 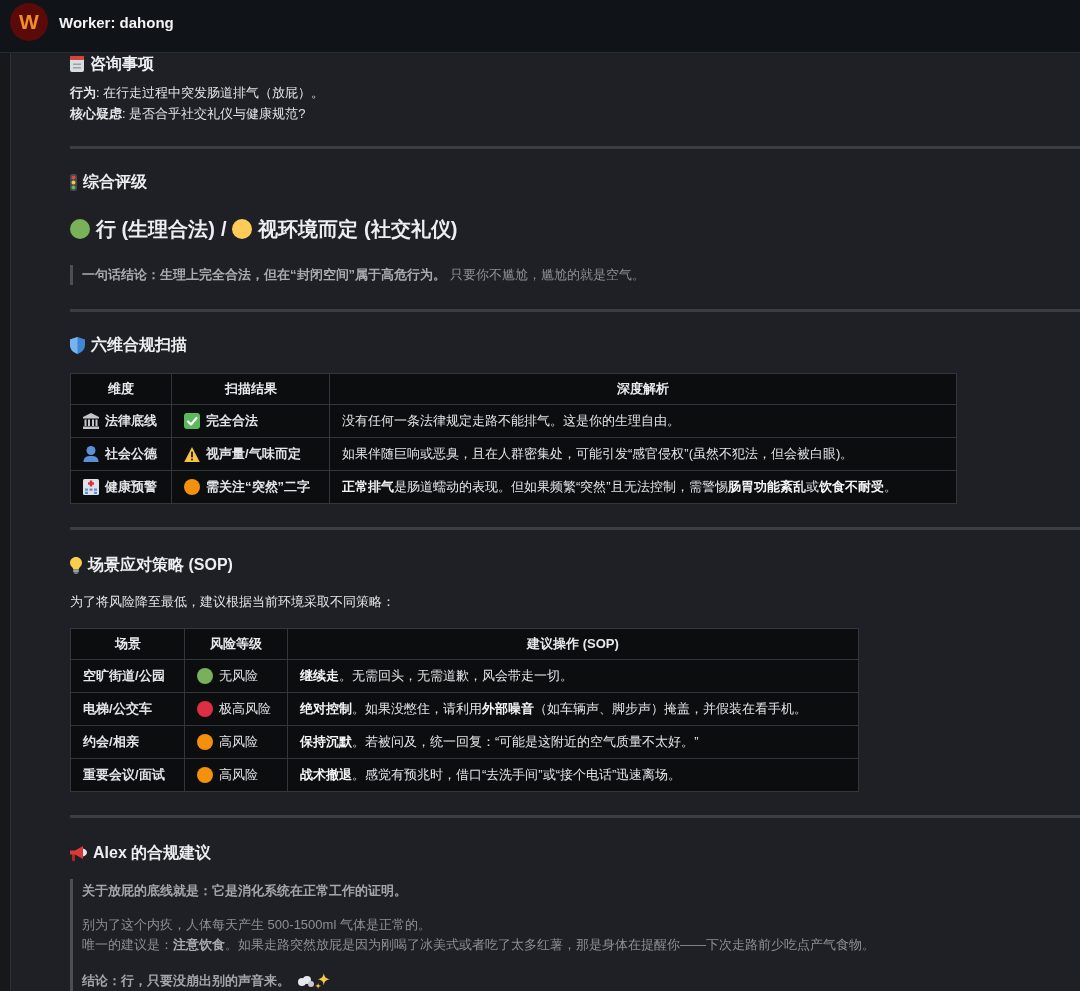 What do you see at coordinates (78, 853) in the screenshot?
I see `megaphone-icon` at bounding box center [78, 853].